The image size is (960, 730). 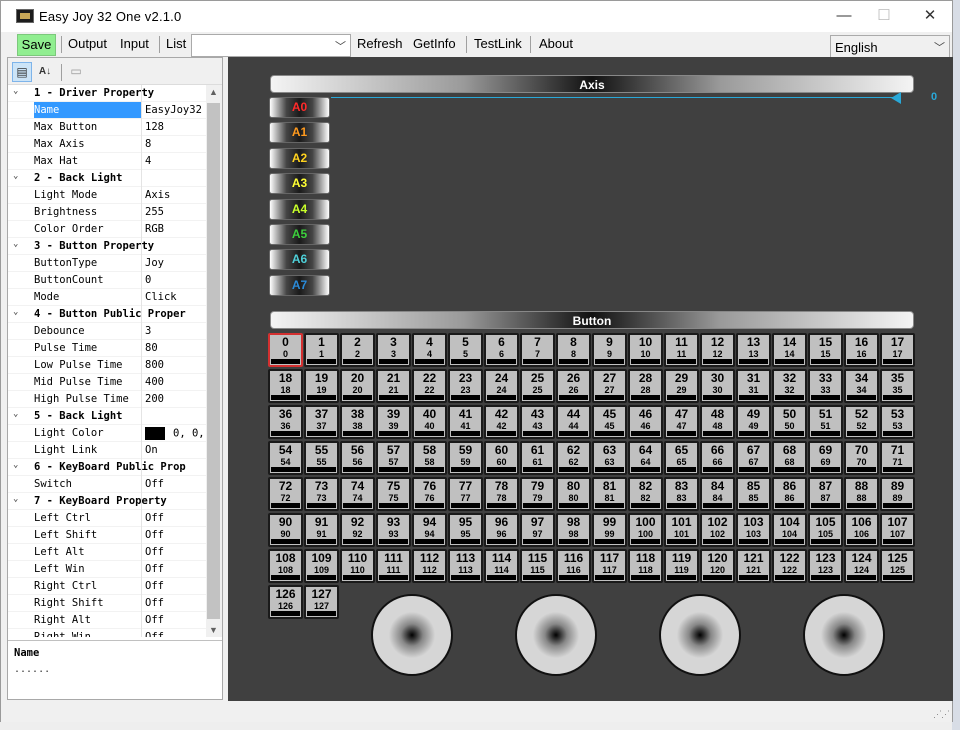 I want to click on language-dropdown: English ﹀, so click(x=890, y=46).